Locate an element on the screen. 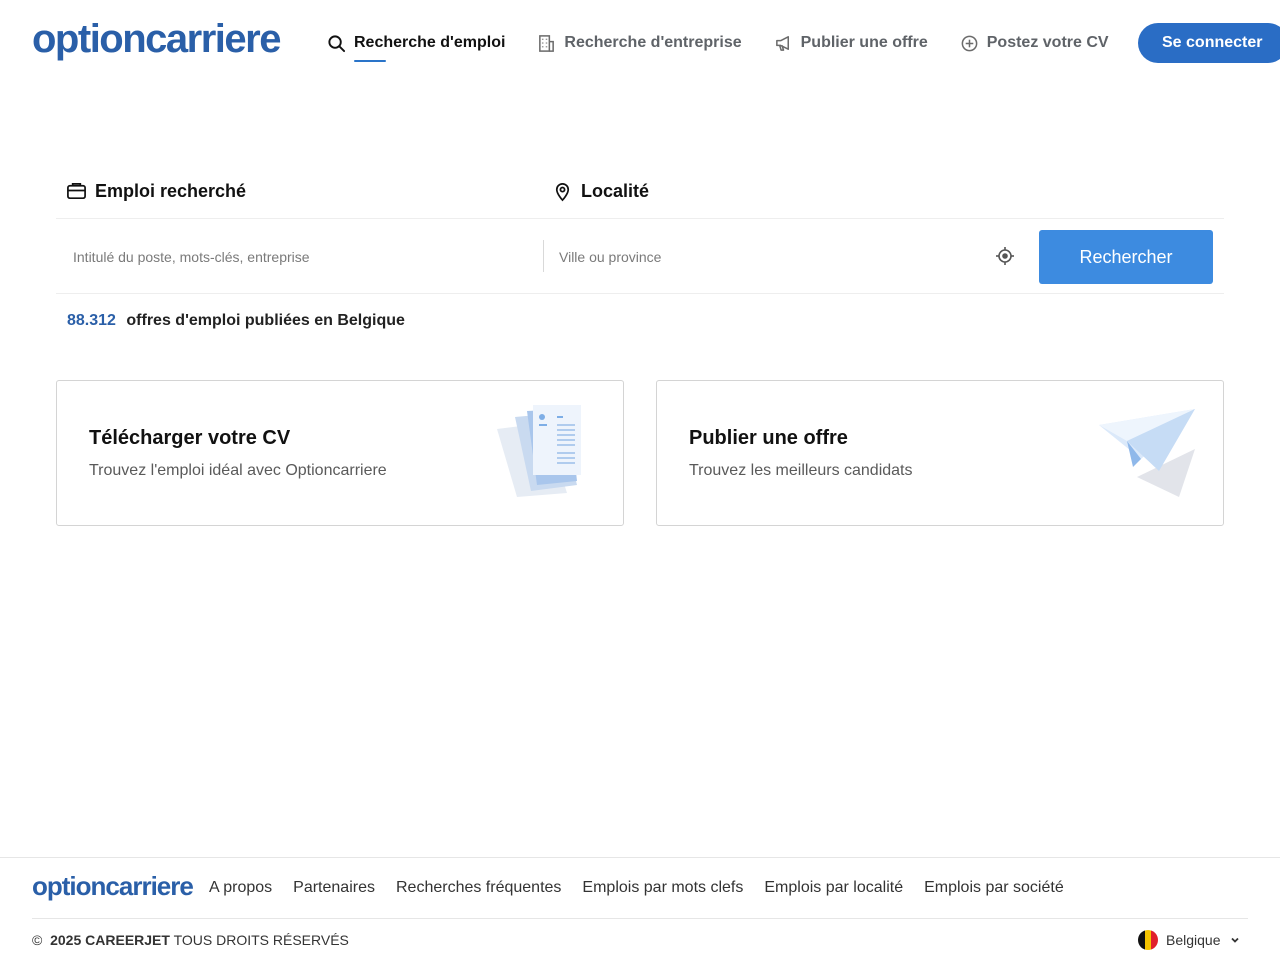 The width and height of the screenshot is (1280, 960). map-pin-icon is located at coordinates (562, 192).